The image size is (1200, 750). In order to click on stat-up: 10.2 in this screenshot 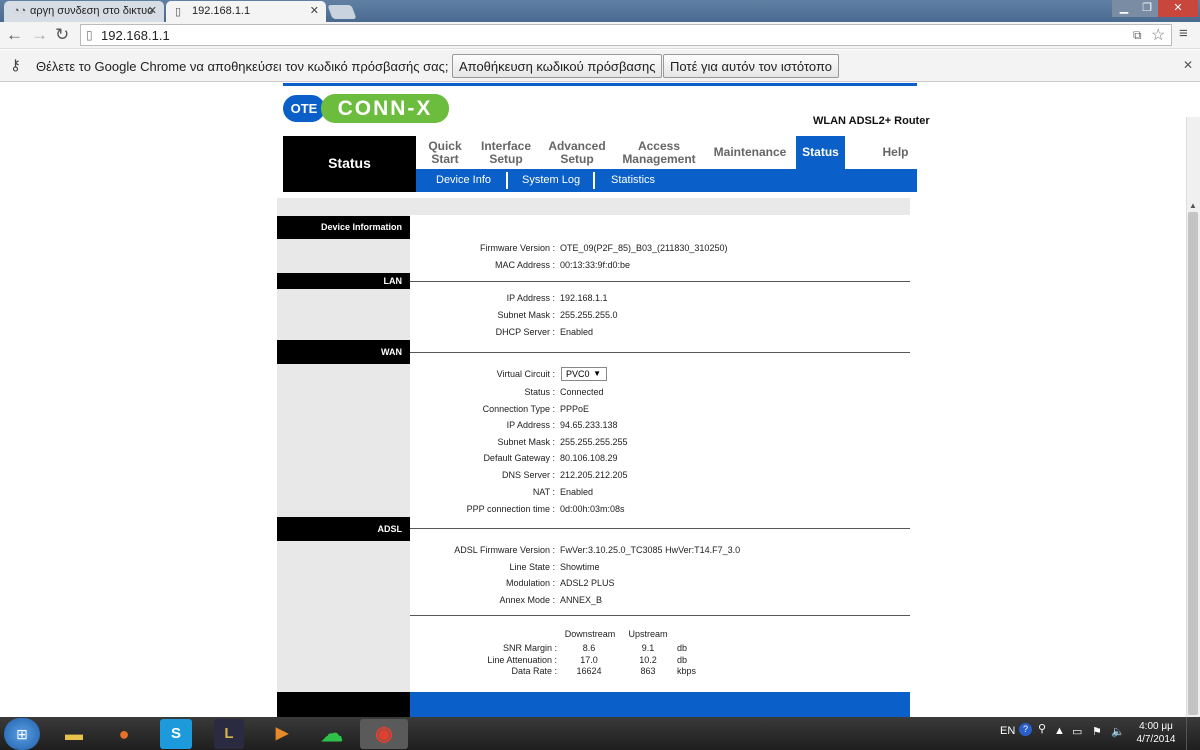, I will do `click(648, 660)`.